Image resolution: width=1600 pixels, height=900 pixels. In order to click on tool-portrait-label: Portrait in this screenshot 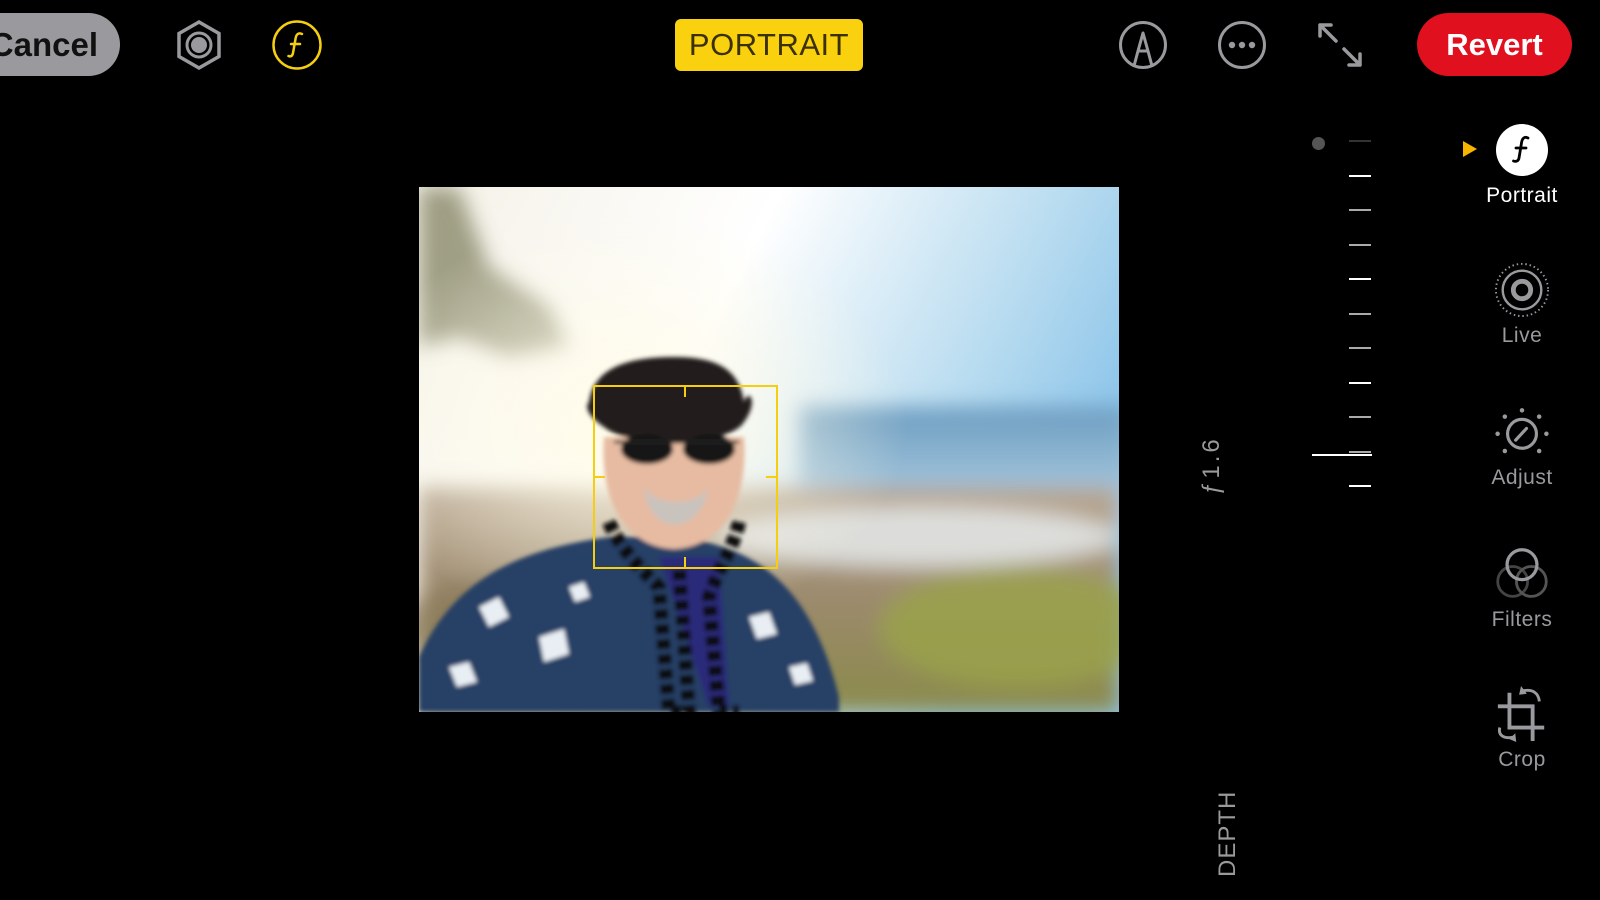, I will do `click(1522, 195)`.